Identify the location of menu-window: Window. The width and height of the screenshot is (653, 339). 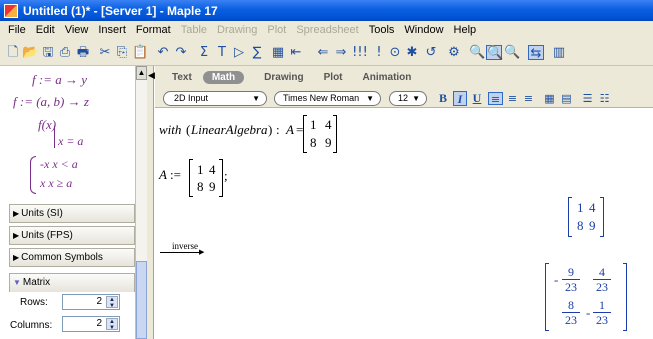
(423, 30).